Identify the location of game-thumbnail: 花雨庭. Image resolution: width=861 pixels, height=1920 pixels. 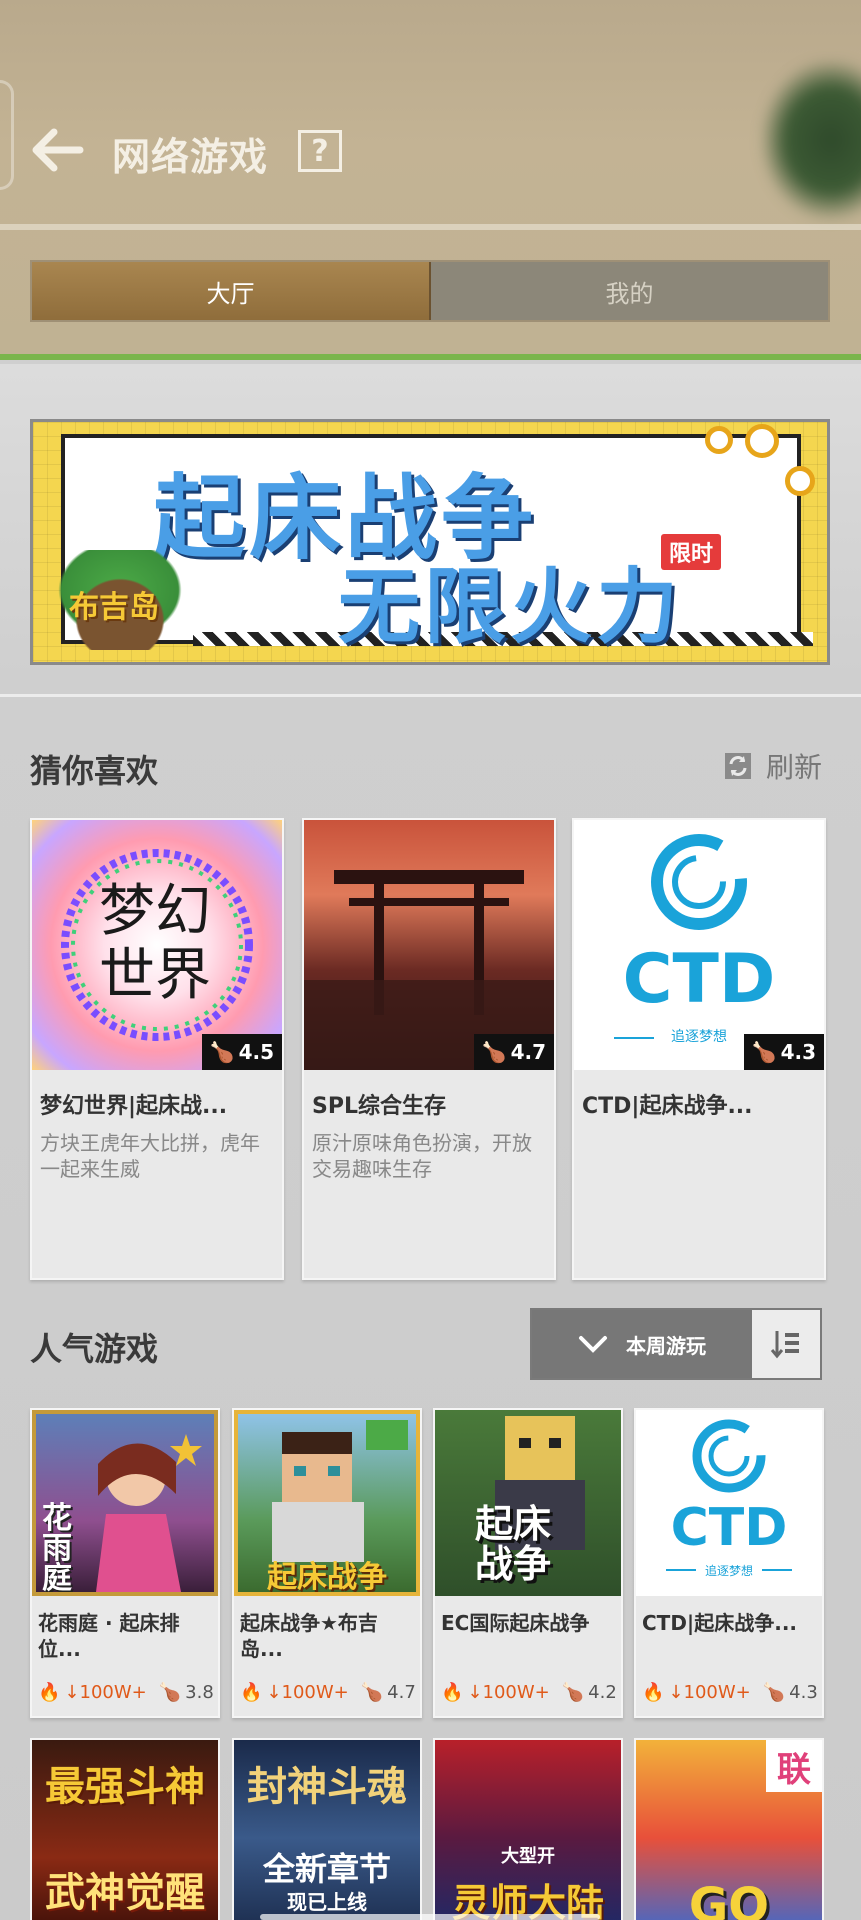
(125, 1503).